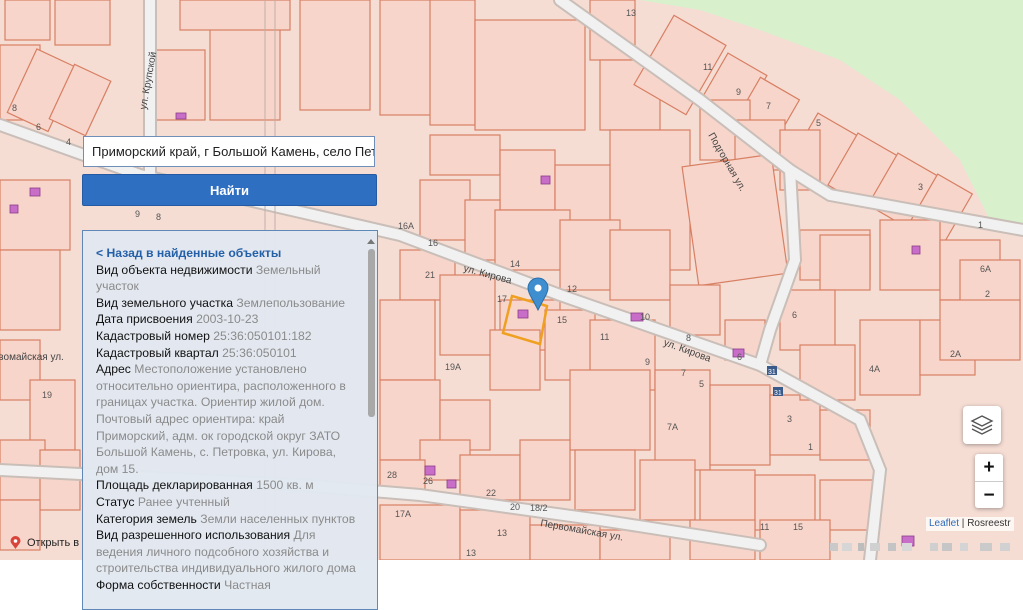 Image resolution: width=1023 pixels, height=610 pixels. What do you see at coordinates (944, 523) in the screenshot?
I see `leaflet-link: Leaflet` at bounding box center [944, 523].